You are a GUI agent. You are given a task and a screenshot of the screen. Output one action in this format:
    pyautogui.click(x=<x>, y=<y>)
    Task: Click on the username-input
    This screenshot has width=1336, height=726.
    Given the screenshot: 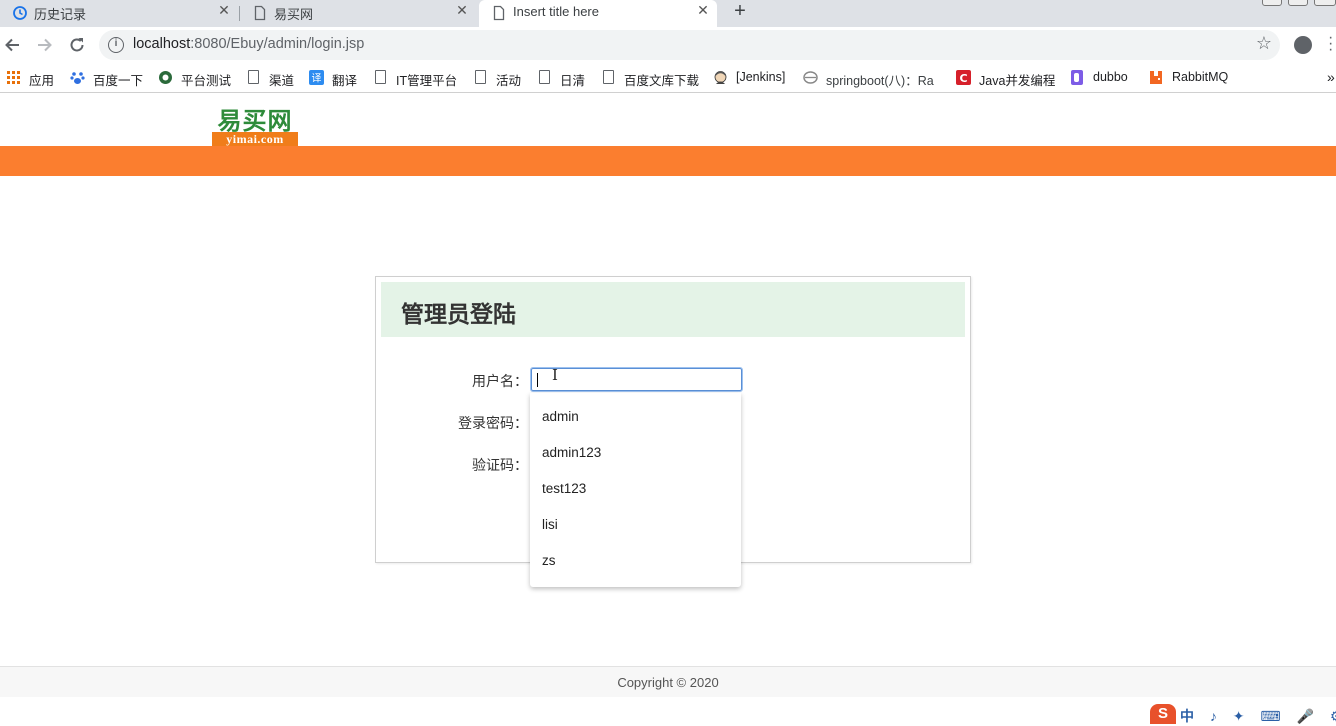 What is the action you would take?
    pyautogui.click(x=636, y=379)
    